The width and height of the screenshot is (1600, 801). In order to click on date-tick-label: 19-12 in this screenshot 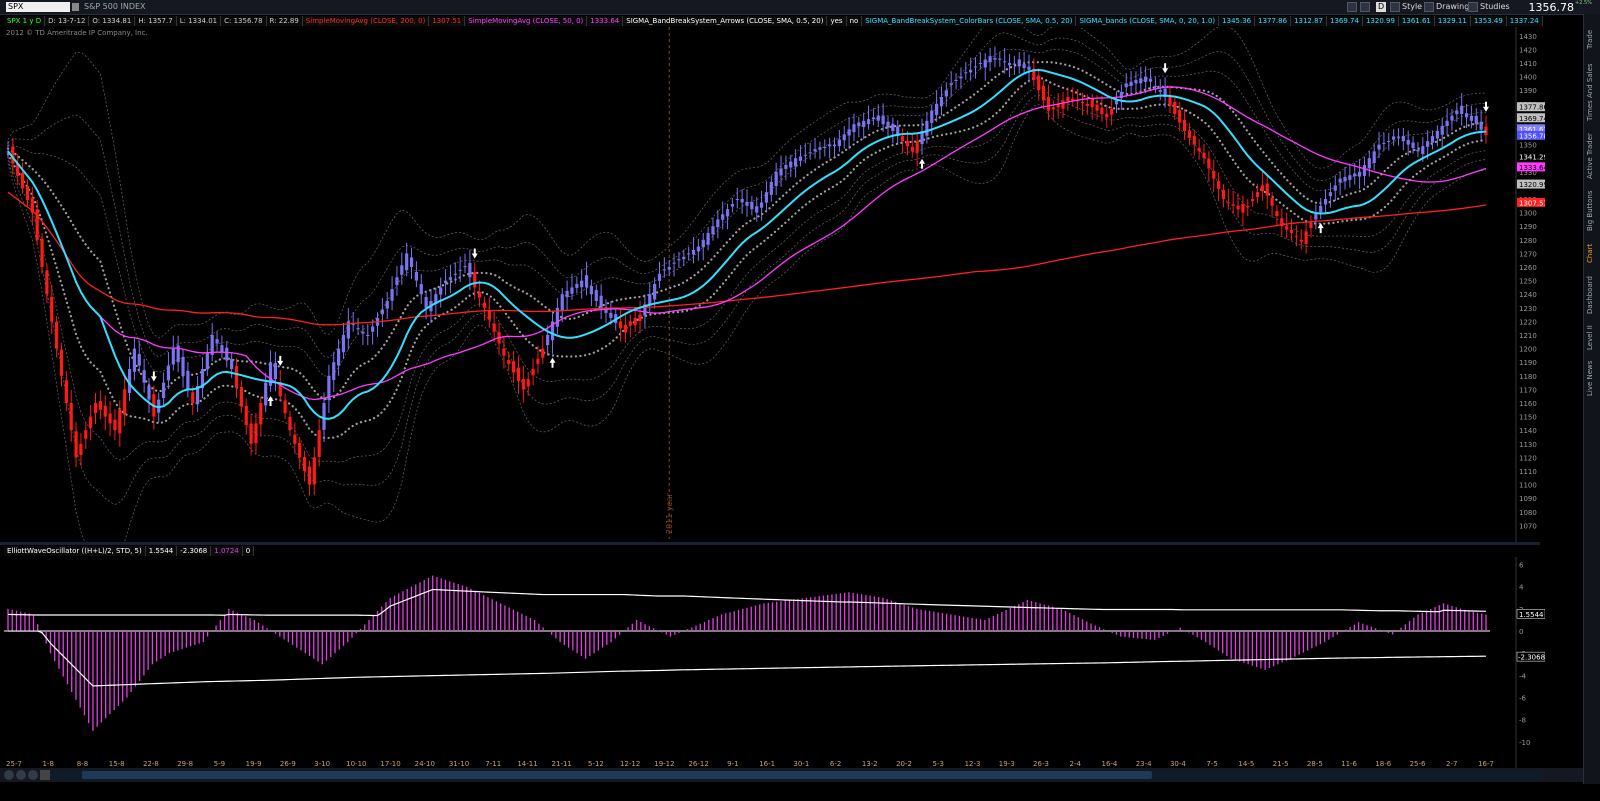, I will do `click(664, 764)`.